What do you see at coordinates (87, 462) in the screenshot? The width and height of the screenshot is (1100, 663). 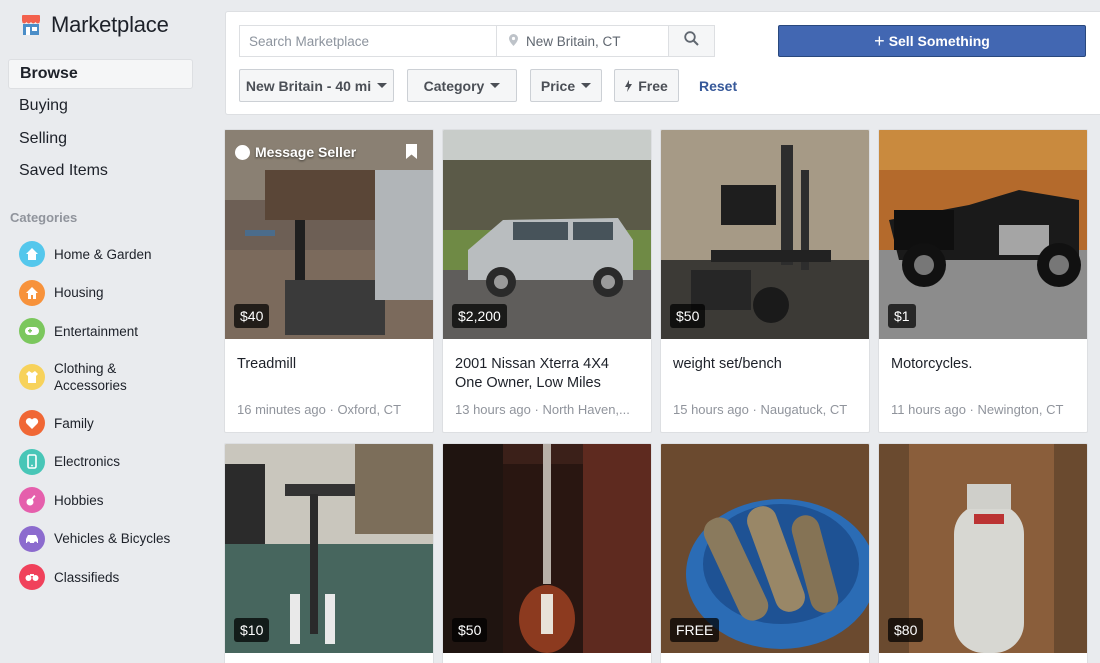 I see `category-label: Electronics` at bounding box center [87, 462].